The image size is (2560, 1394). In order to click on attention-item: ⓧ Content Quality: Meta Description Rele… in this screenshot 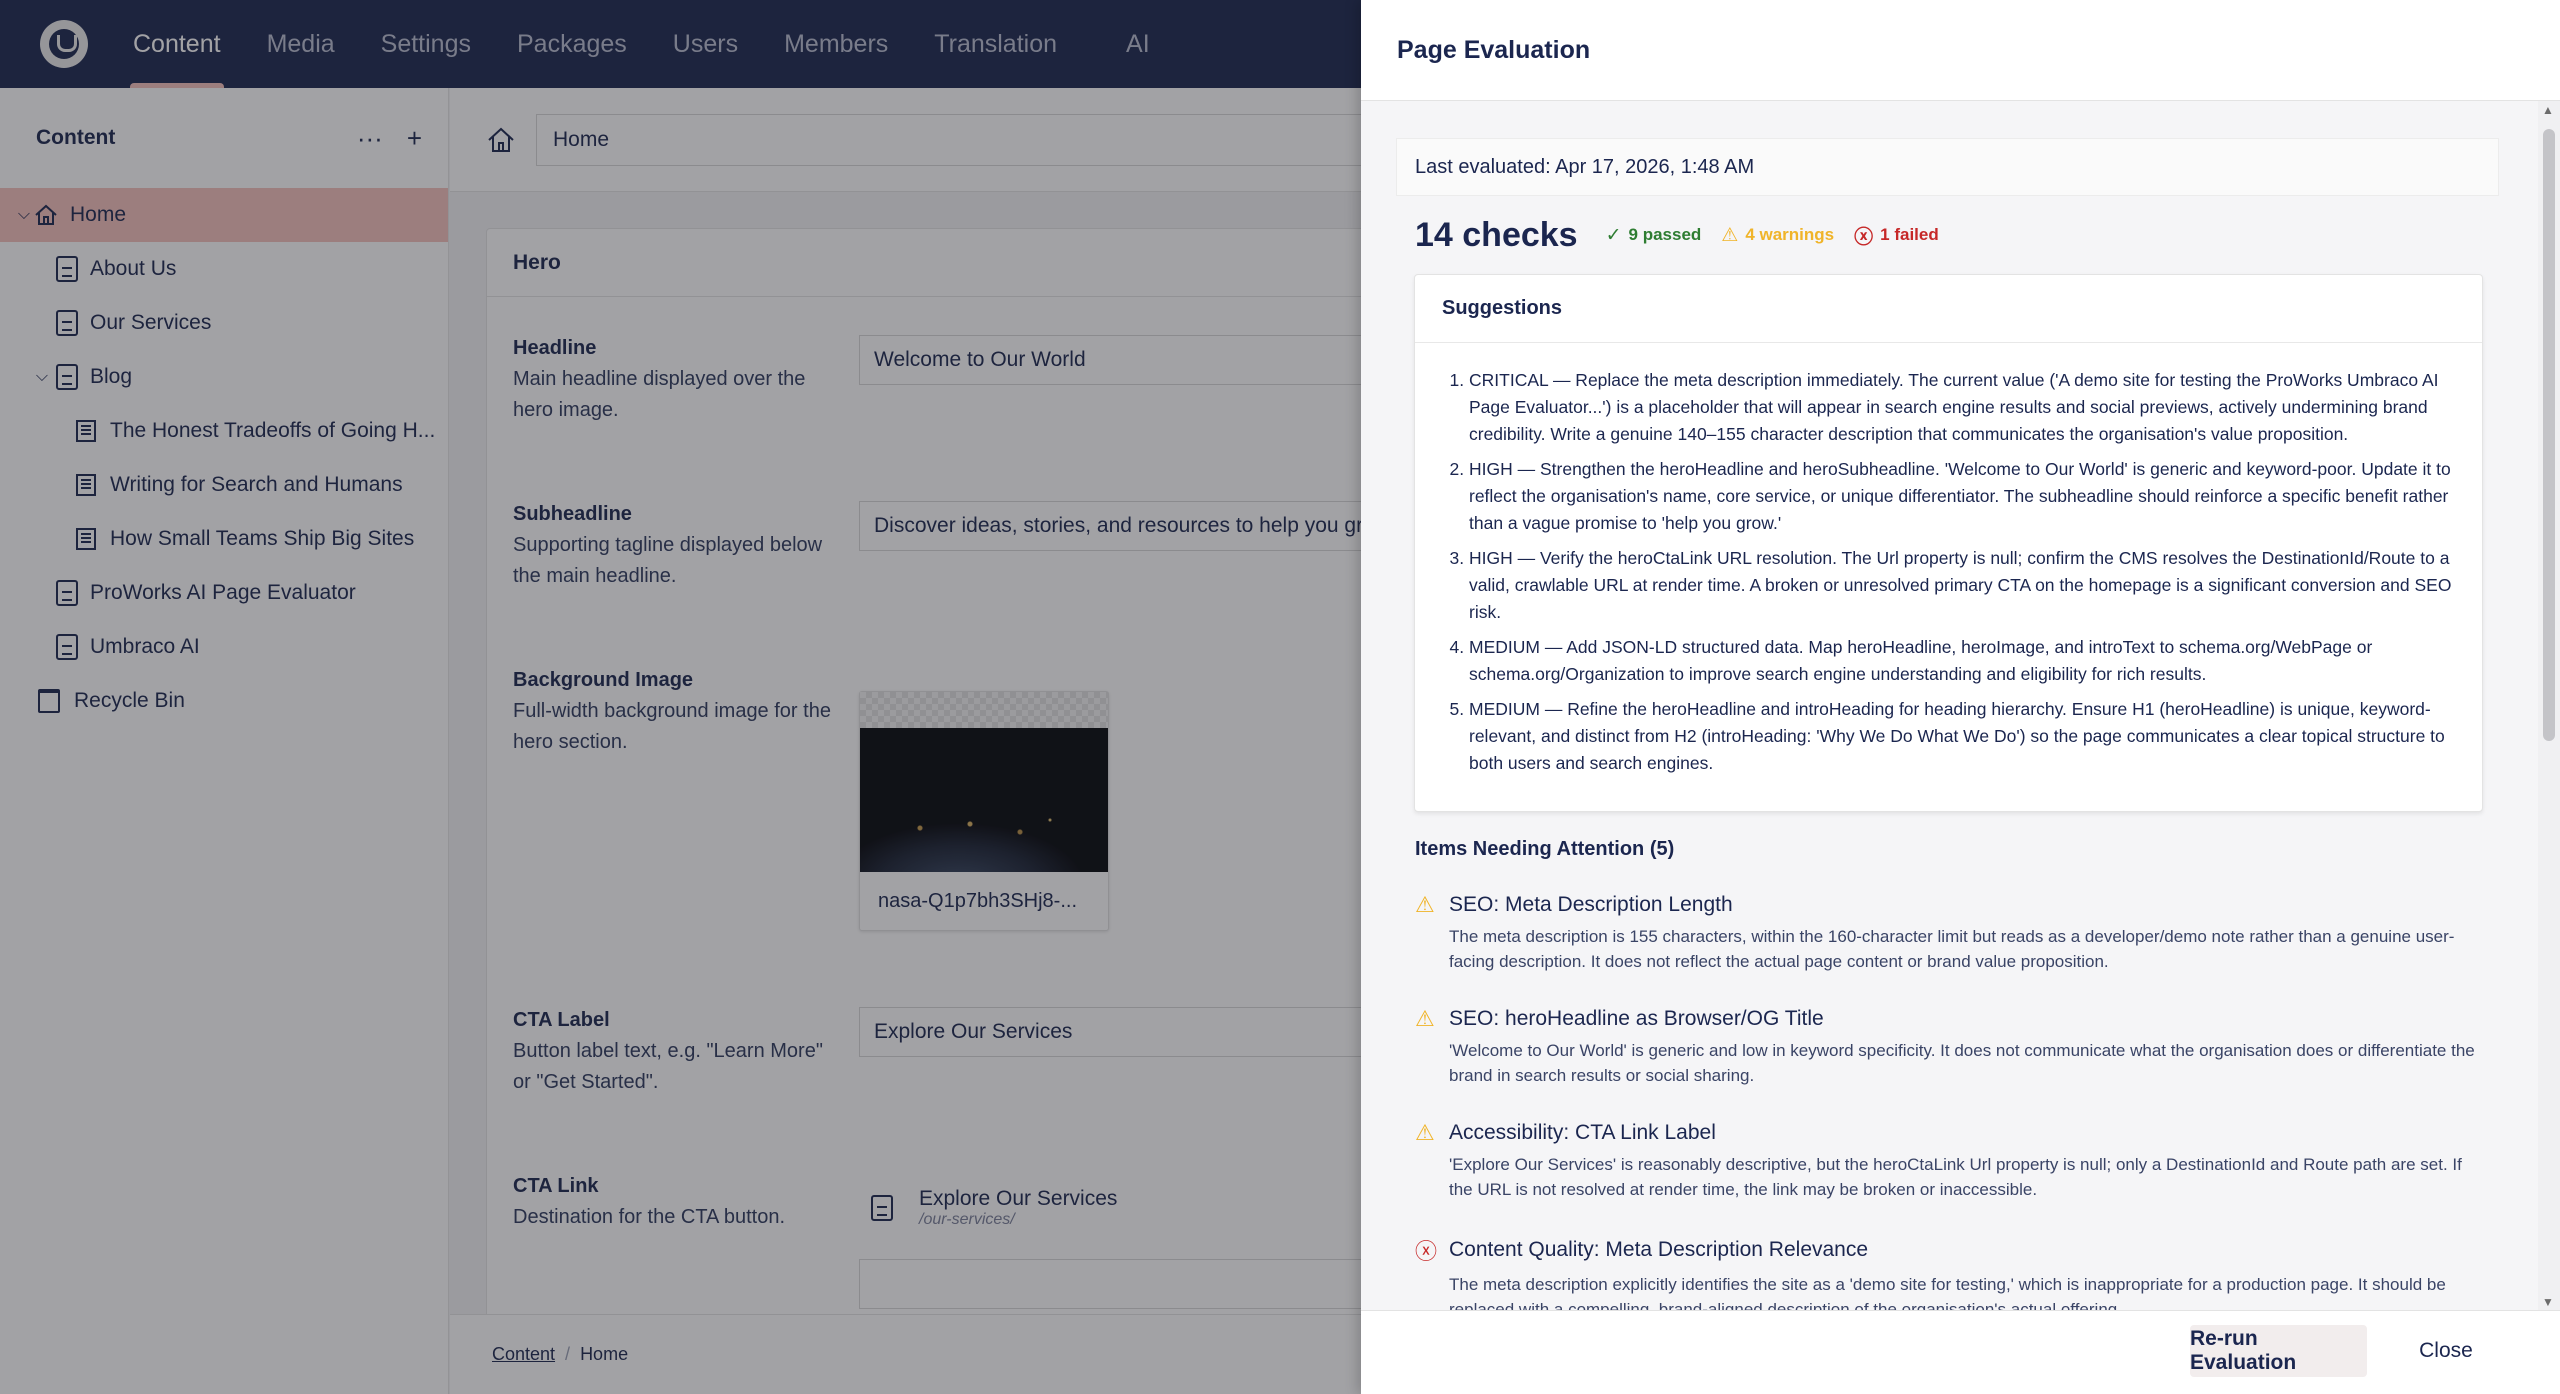, I will do `click(1950, 1272)`.